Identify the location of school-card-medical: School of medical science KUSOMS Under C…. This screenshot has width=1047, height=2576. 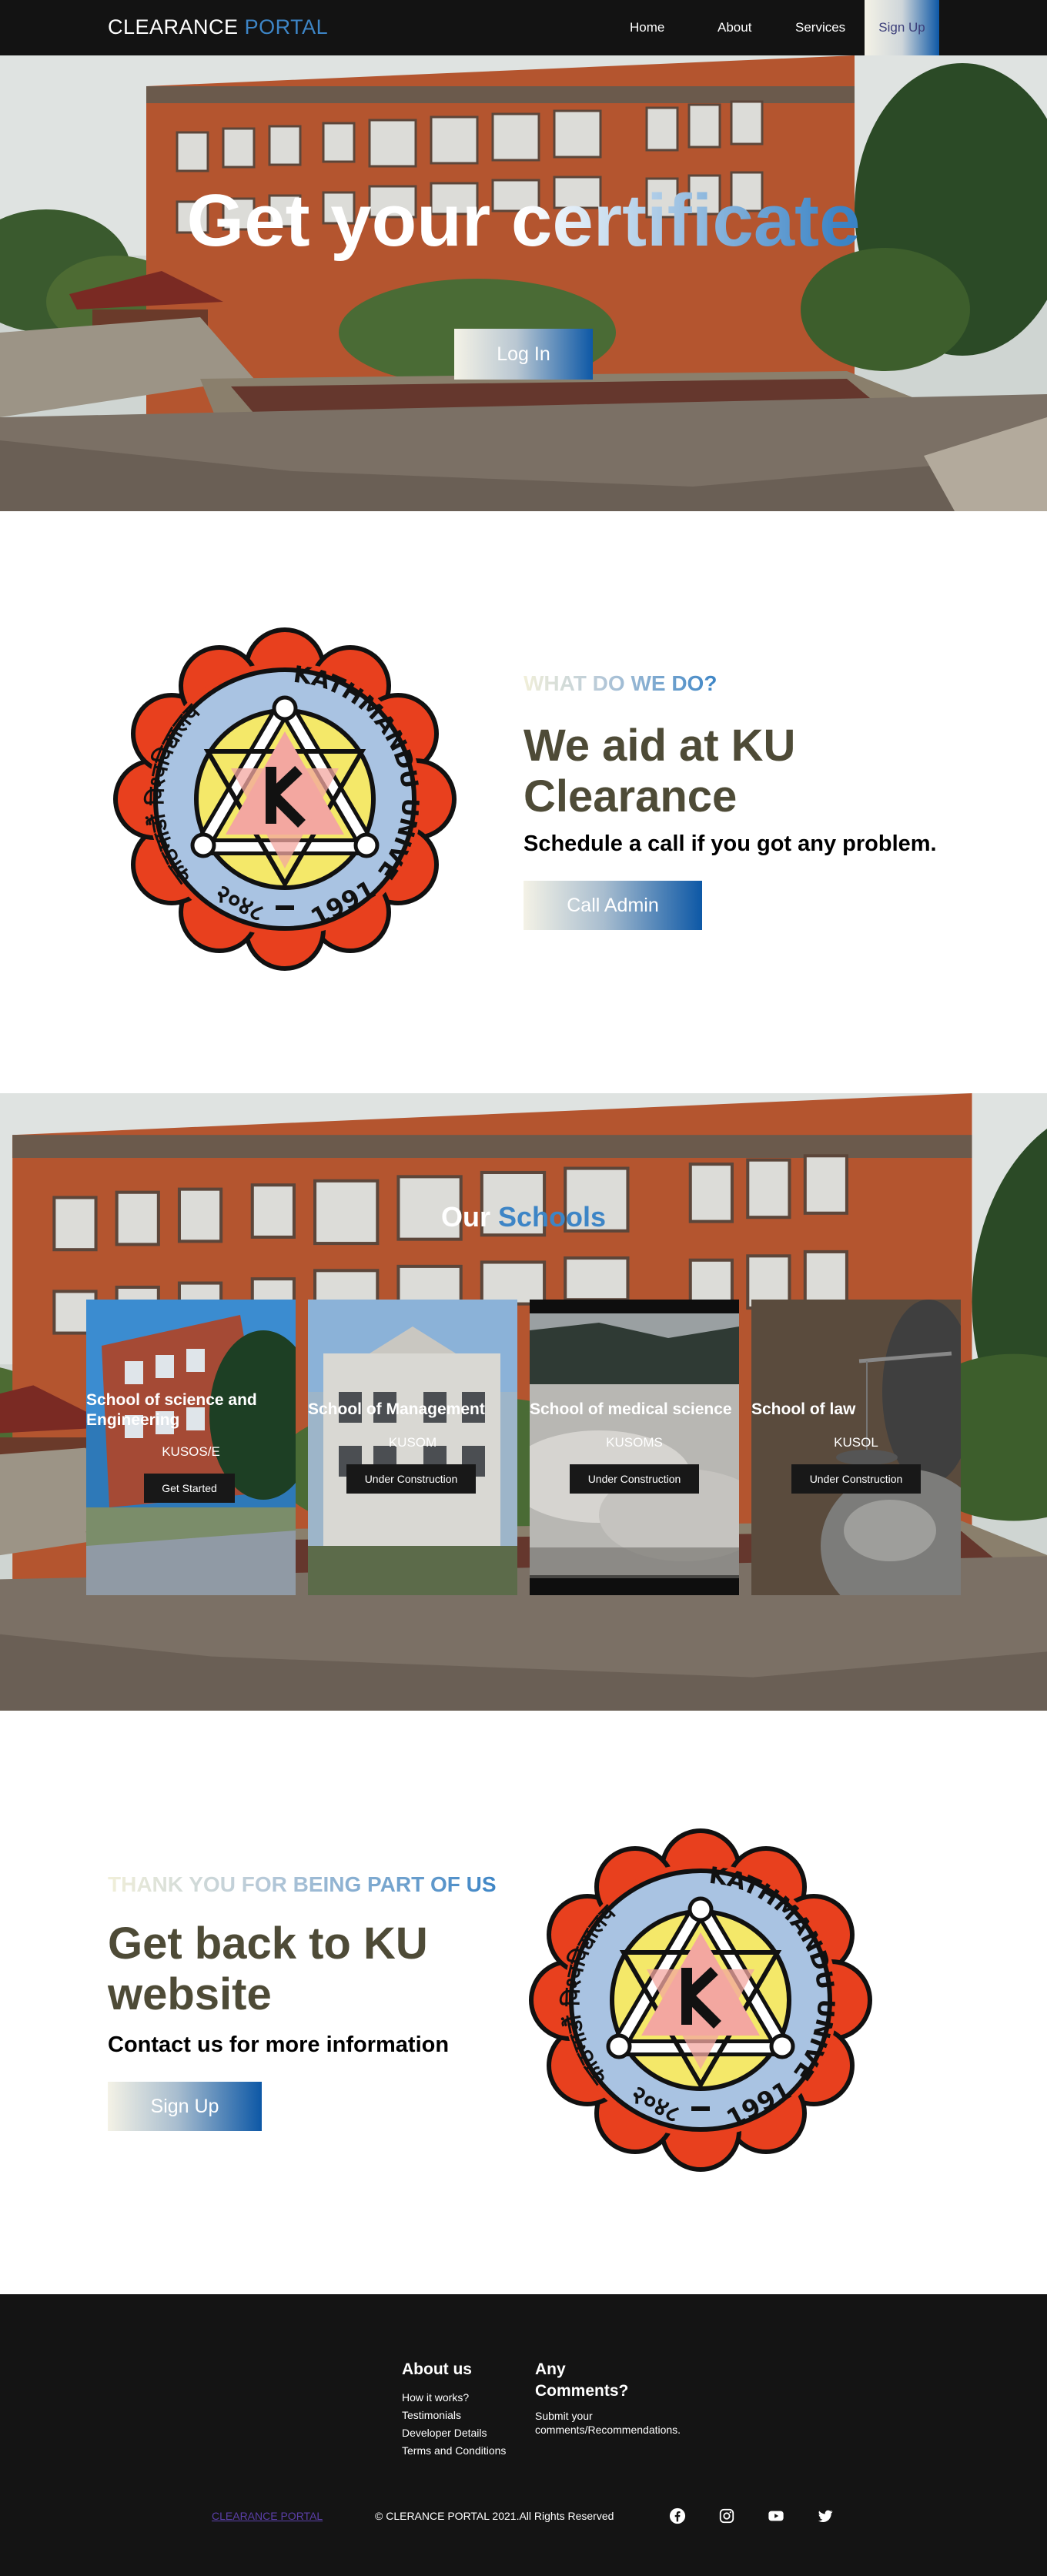
(634, 1448).